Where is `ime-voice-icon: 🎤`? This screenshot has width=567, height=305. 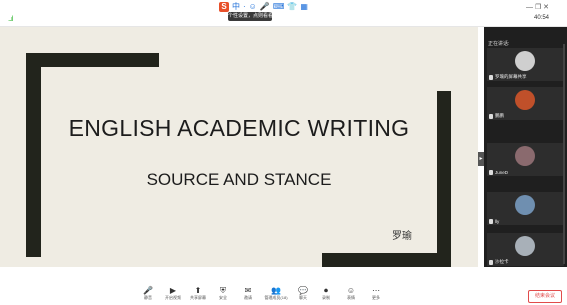 ime-voice-icon: 🎤 is located at coordinates (265, 6).